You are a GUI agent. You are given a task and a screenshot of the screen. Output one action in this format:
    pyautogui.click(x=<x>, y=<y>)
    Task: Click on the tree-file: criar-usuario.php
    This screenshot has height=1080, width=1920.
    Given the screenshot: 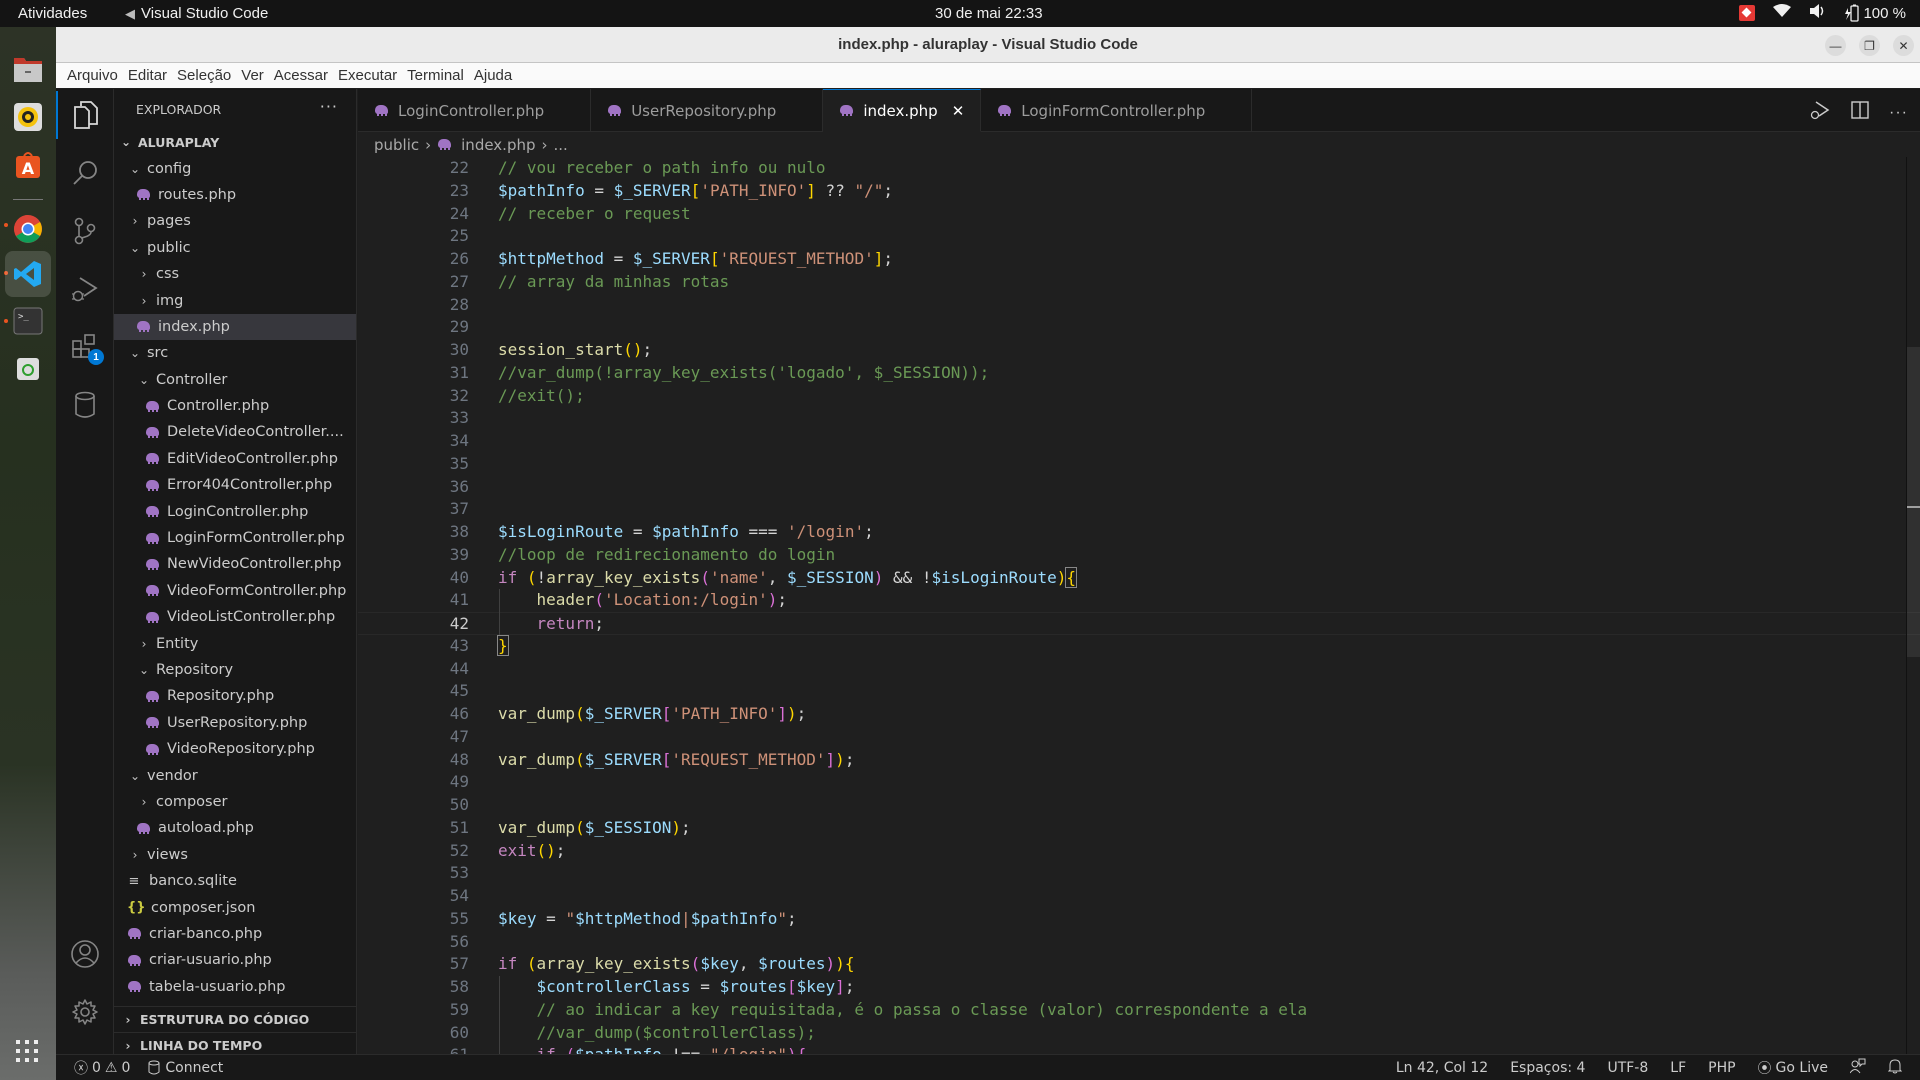 What is the action you would take?
    pyautogui.click(x=235, y=960)
    